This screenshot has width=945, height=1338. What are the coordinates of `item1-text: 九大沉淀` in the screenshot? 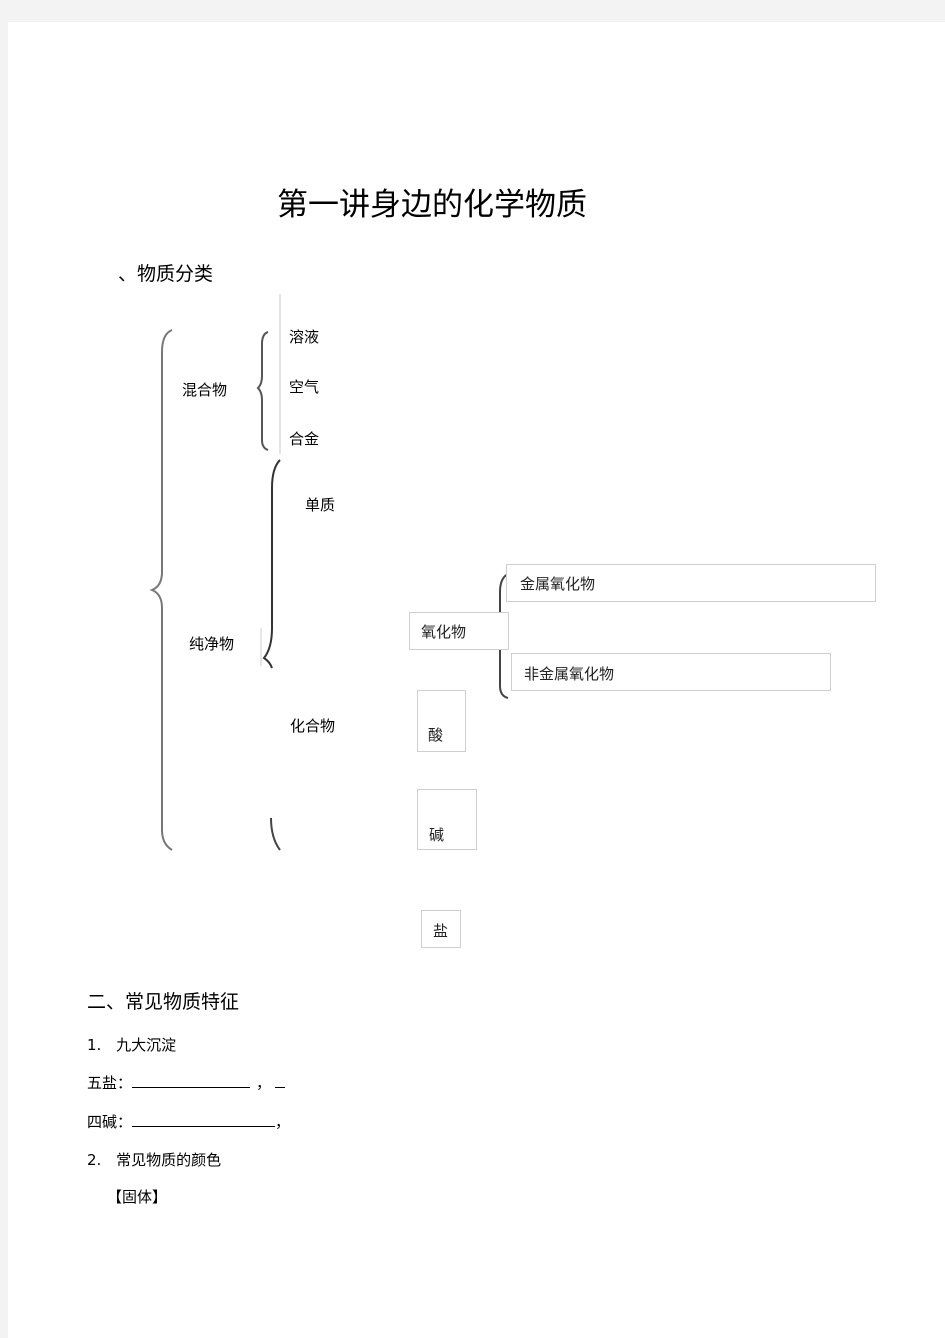 It's located at (146, 1045).